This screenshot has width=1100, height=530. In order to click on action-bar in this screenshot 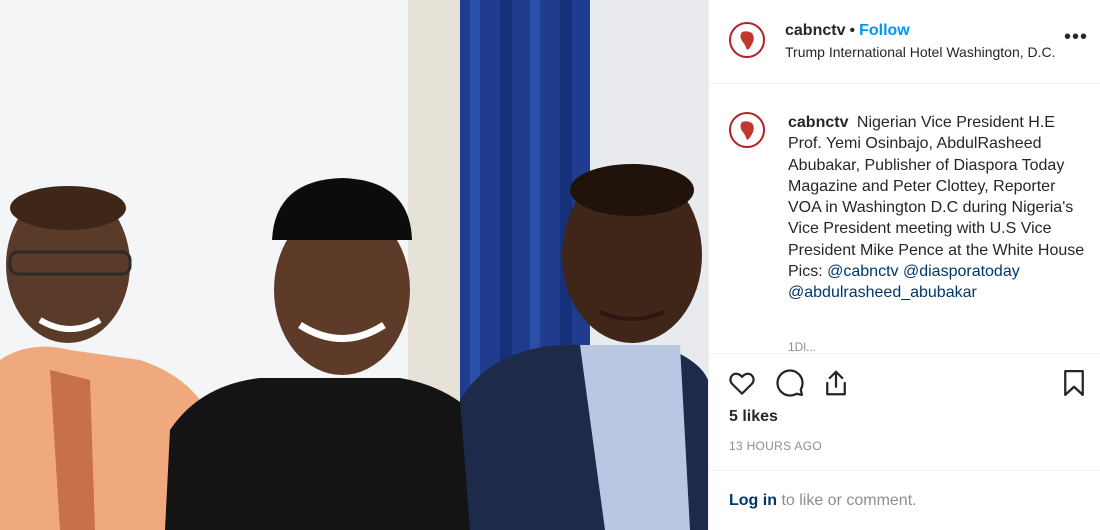, I will do `click(904, 381)`.